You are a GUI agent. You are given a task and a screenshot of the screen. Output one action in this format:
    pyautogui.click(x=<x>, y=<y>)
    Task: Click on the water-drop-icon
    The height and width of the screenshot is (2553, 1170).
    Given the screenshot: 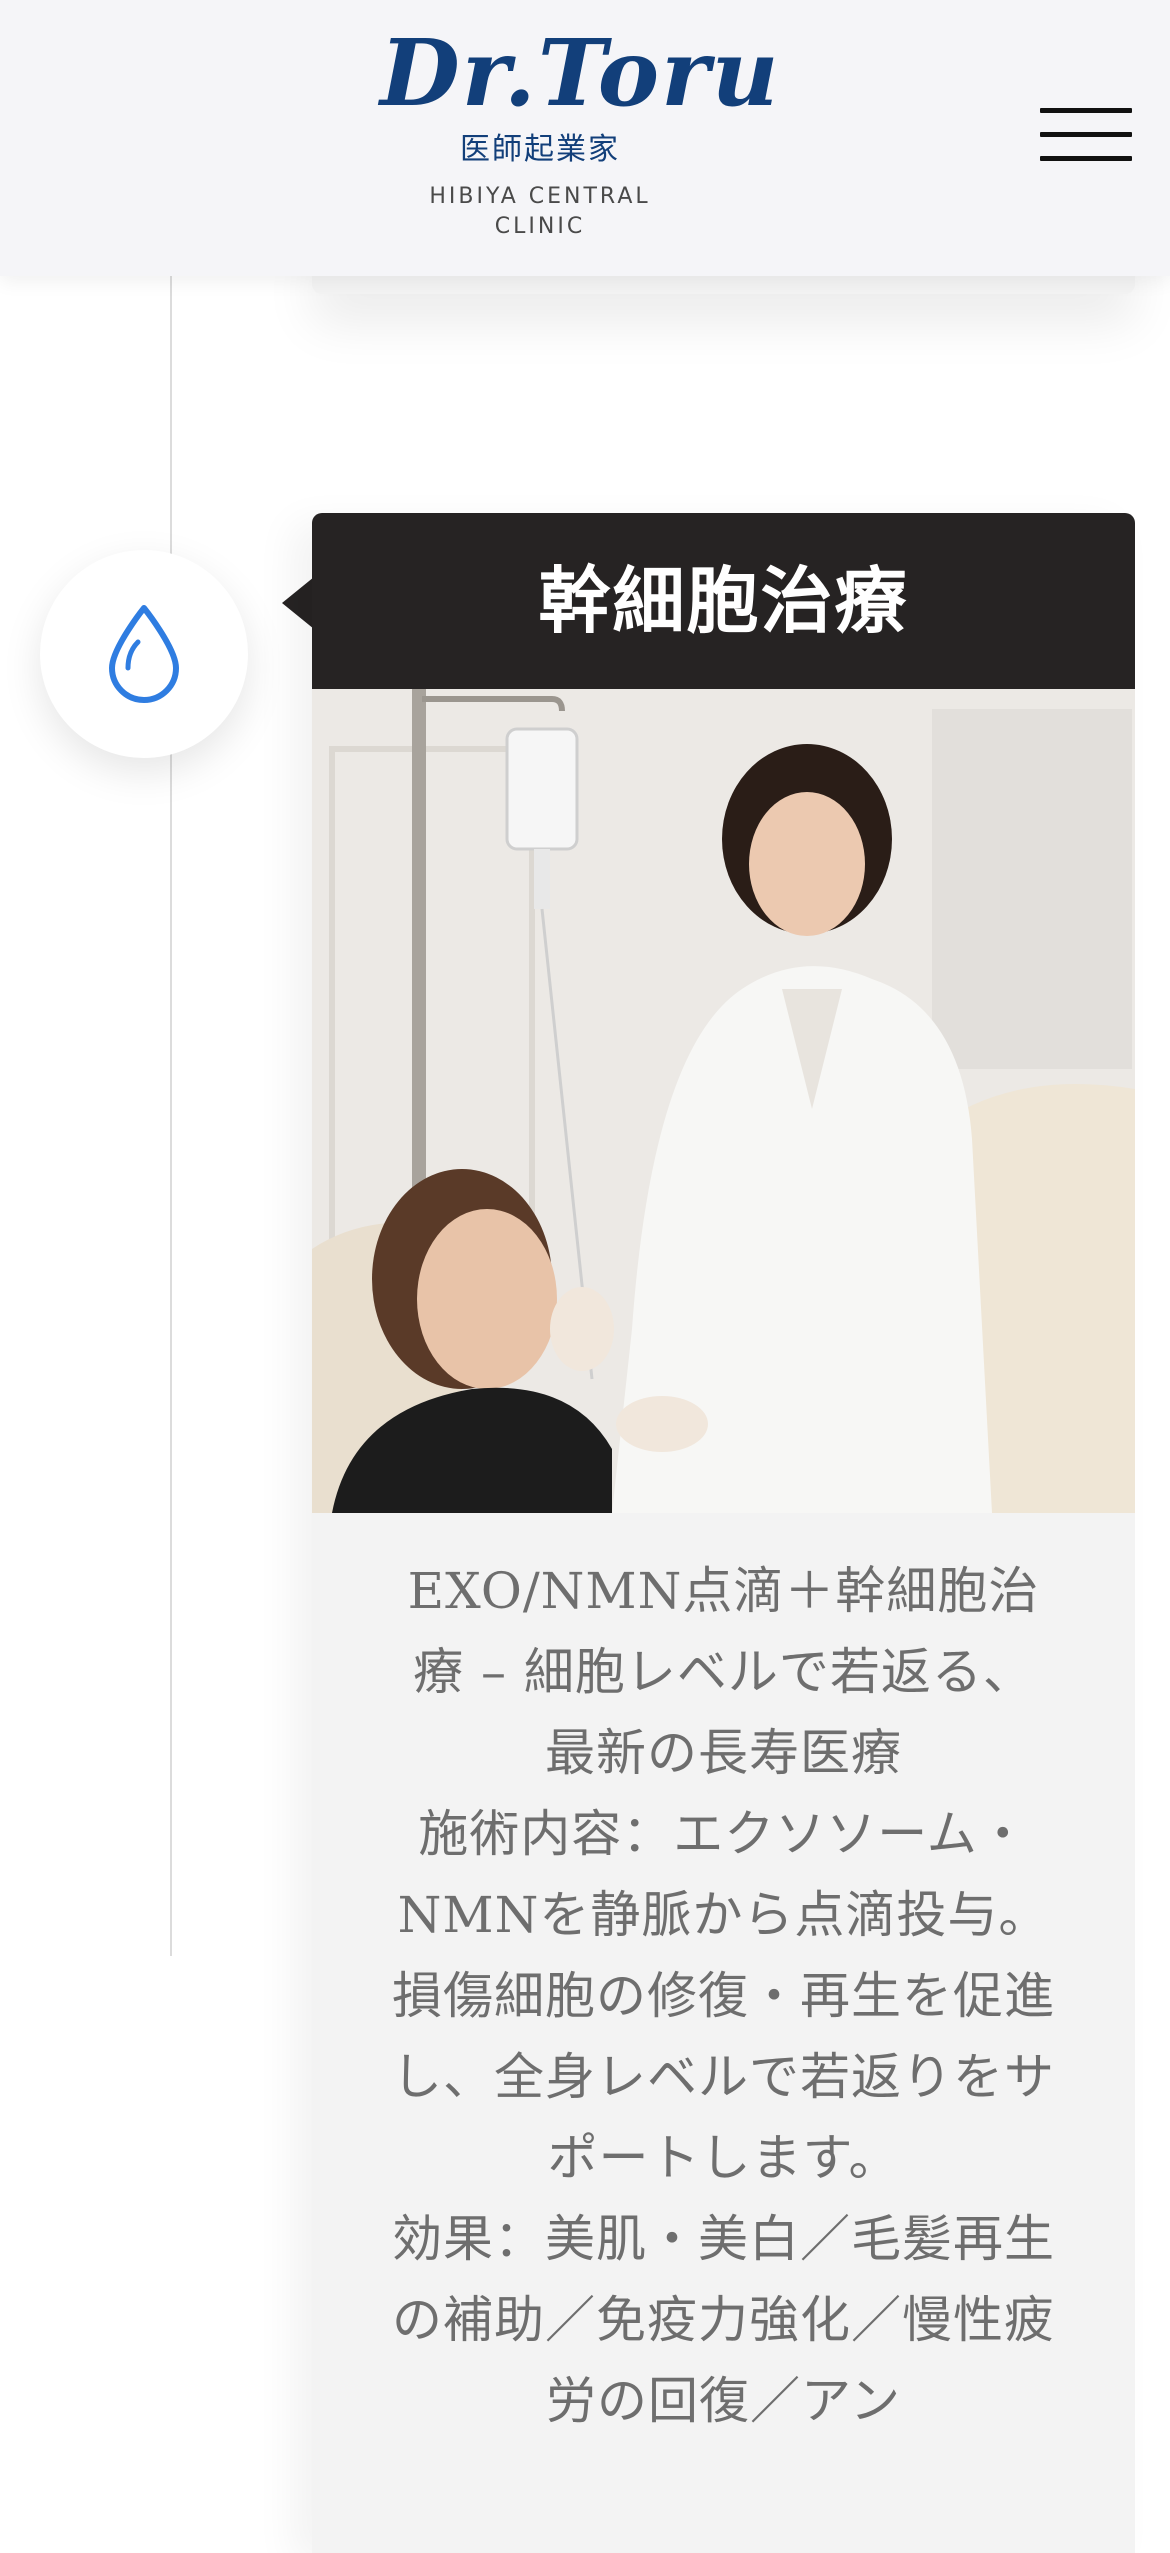 What is the action you would take?
    pyautogui.click(x=144, y=654)
    